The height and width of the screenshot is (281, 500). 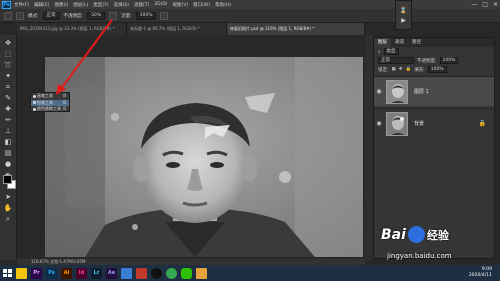 What do you see at coordinates (8, 109) in the screenshot?
I see `healing-brush-icon: ✚` at bounding box center [8, 109].